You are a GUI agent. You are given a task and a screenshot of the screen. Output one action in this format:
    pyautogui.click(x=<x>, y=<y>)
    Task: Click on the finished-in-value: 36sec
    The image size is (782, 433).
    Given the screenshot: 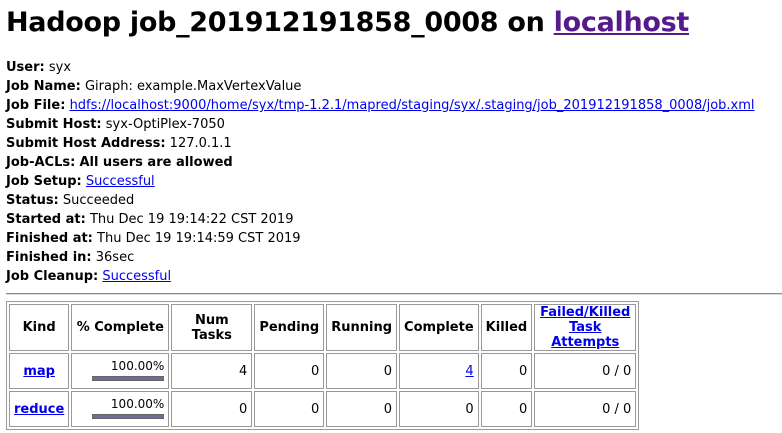 What is the action you would take?
    pyautogui.click(x=115, y=257)
    